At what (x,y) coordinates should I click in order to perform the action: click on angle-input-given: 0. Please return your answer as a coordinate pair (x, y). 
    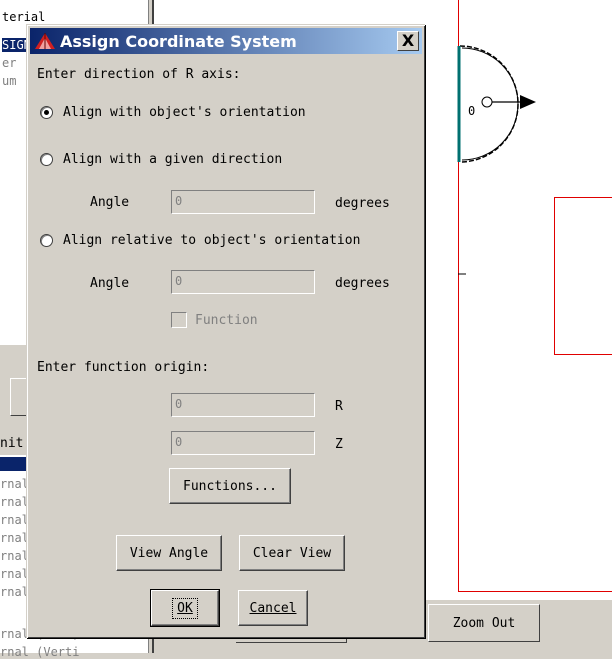
    Looking at the image, I should click on (243, 202).